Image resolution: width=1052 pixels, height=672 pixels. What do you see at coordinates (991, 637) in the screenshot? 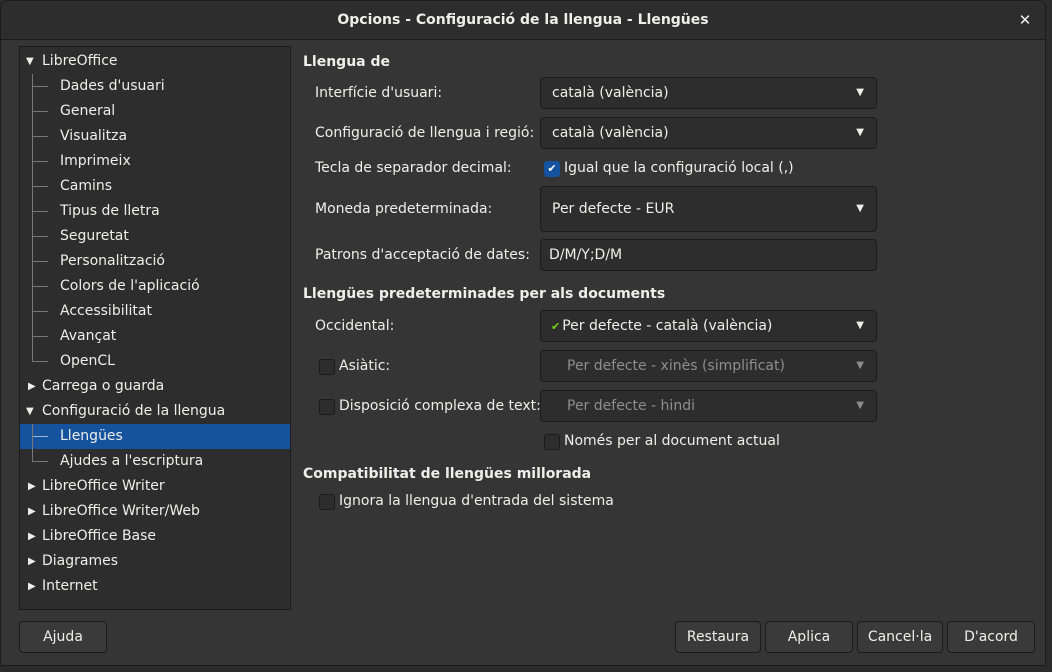
I see `ok-button: D'acord` at bounding box center [991, 637].